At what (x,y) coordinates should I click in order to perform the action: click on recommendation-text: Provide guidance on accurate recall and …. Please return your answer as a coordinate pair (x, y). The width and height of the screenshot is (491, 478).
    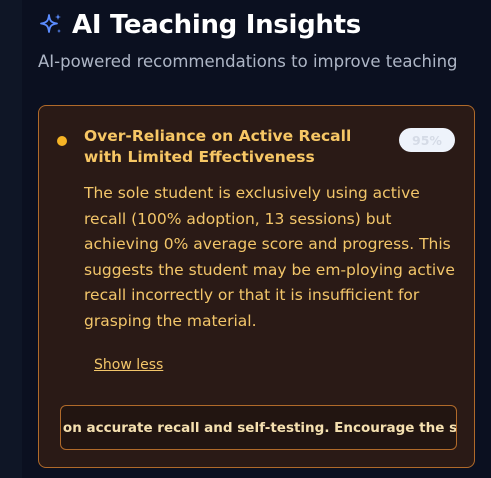
    Looking at the image, I should click on (259, 427).